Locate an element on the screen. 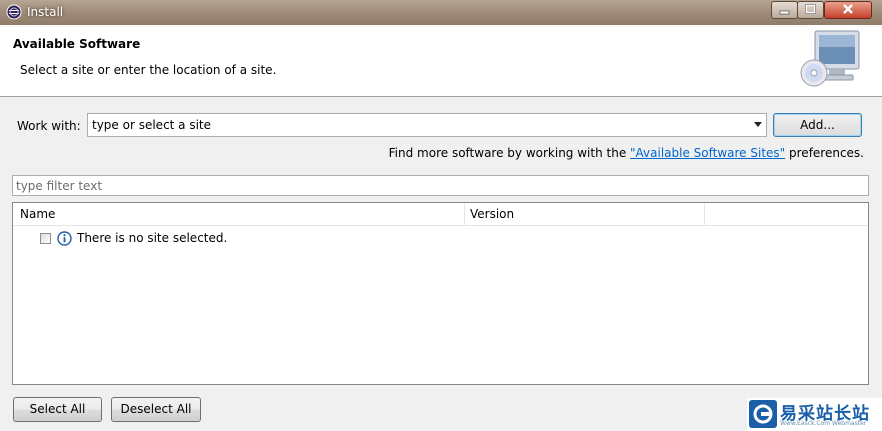  eclipse-icon is located at coordinates (14, 12).